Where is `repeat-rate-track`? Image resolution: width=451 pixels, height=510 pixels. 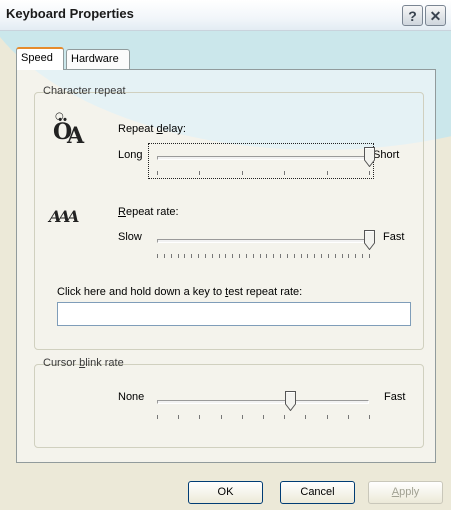
repeat-rate-track is located at coordinates (263, 241).